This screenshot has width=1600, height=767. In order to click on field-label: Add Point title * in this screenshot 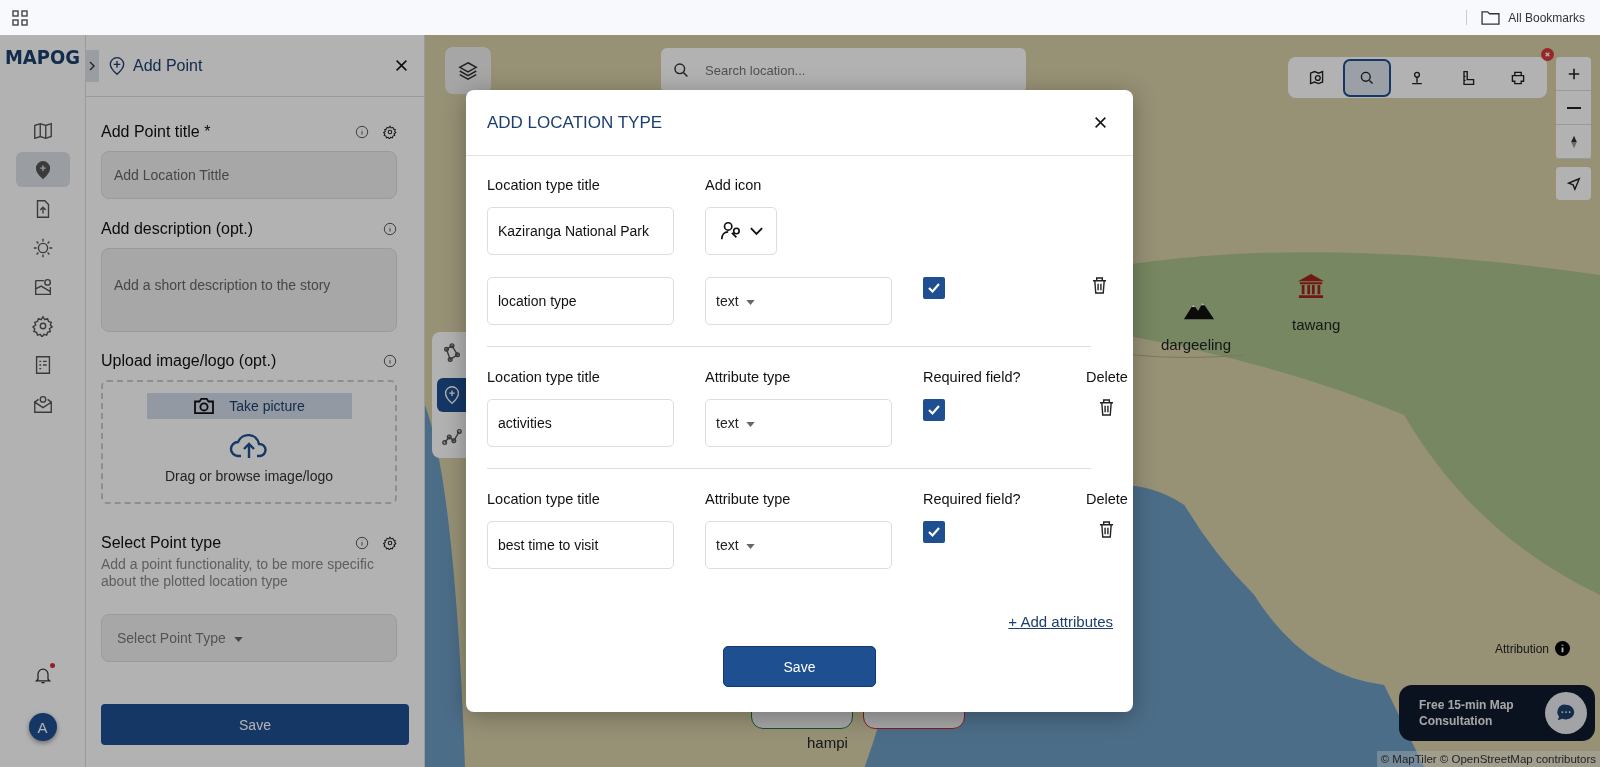, I will do `click(156, 132)`.